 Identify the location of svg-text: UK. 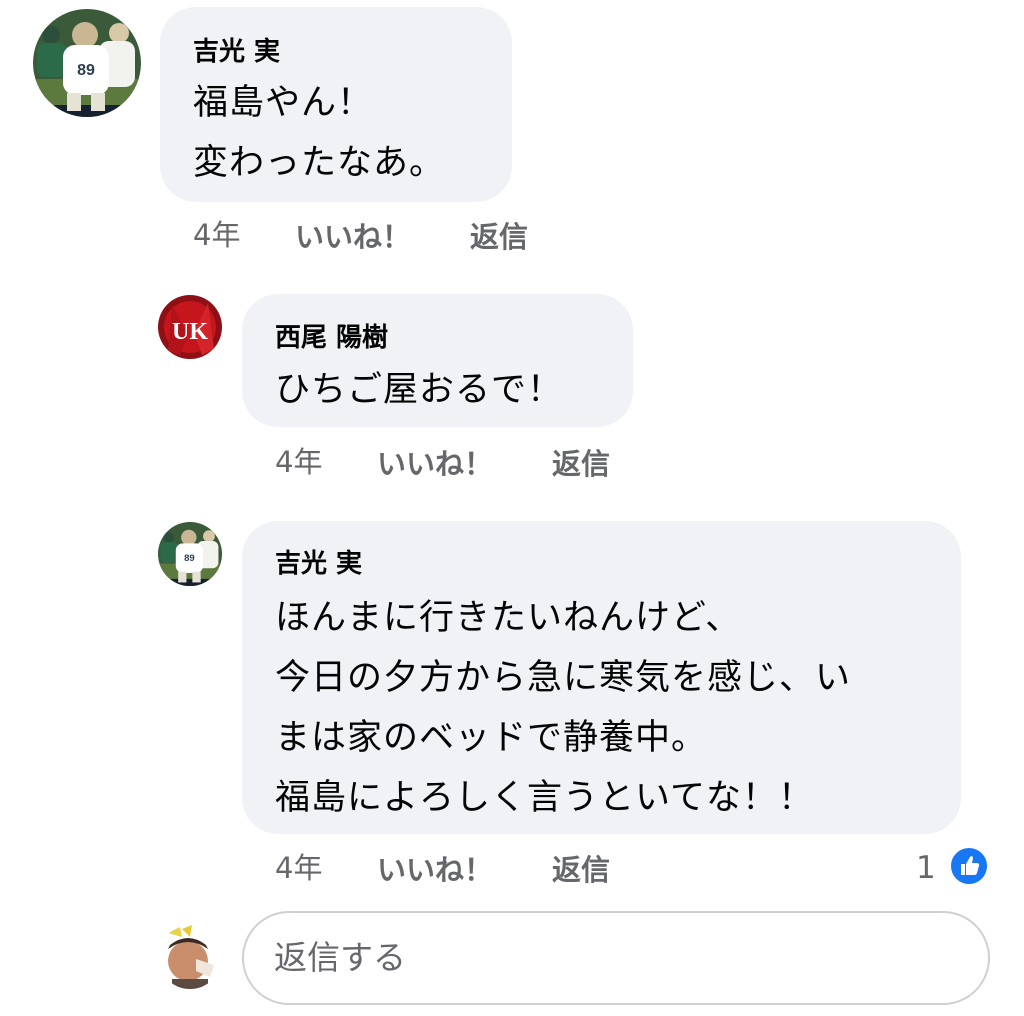
(190, 332).